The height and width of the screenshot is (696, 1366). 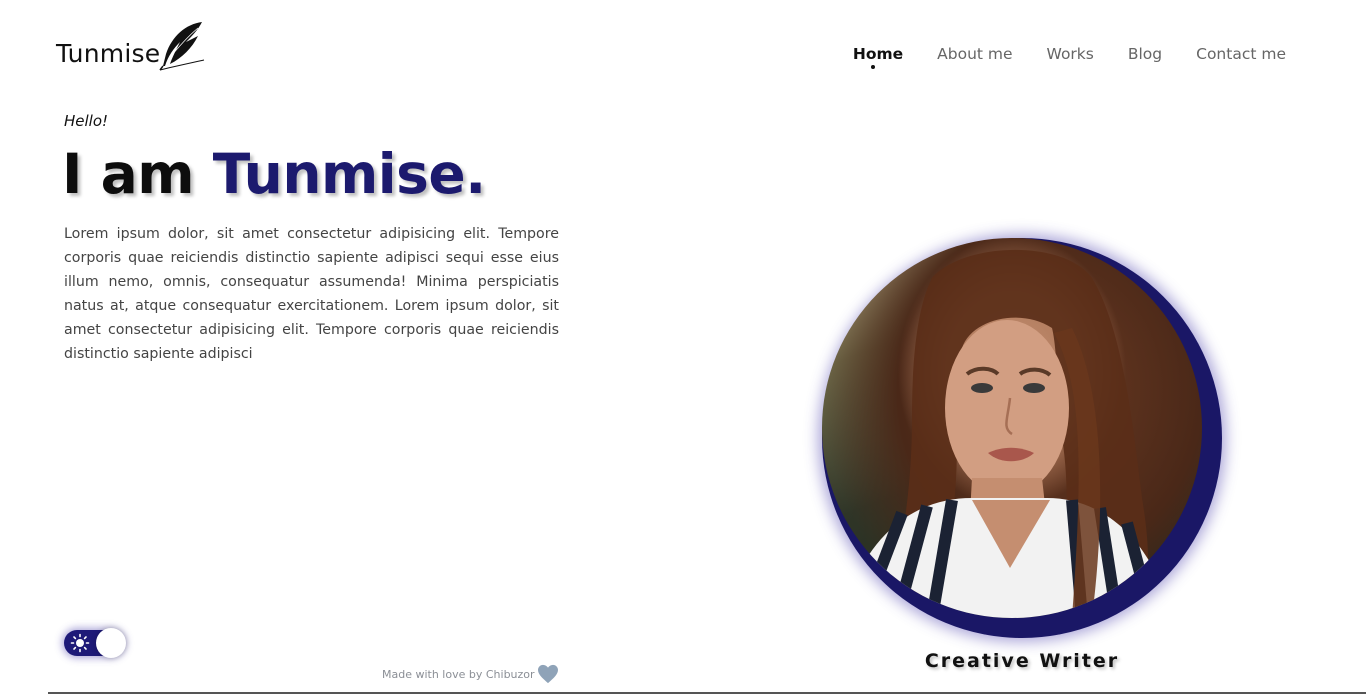 I want to click on toggle-knob, so click(x=111, y=643).